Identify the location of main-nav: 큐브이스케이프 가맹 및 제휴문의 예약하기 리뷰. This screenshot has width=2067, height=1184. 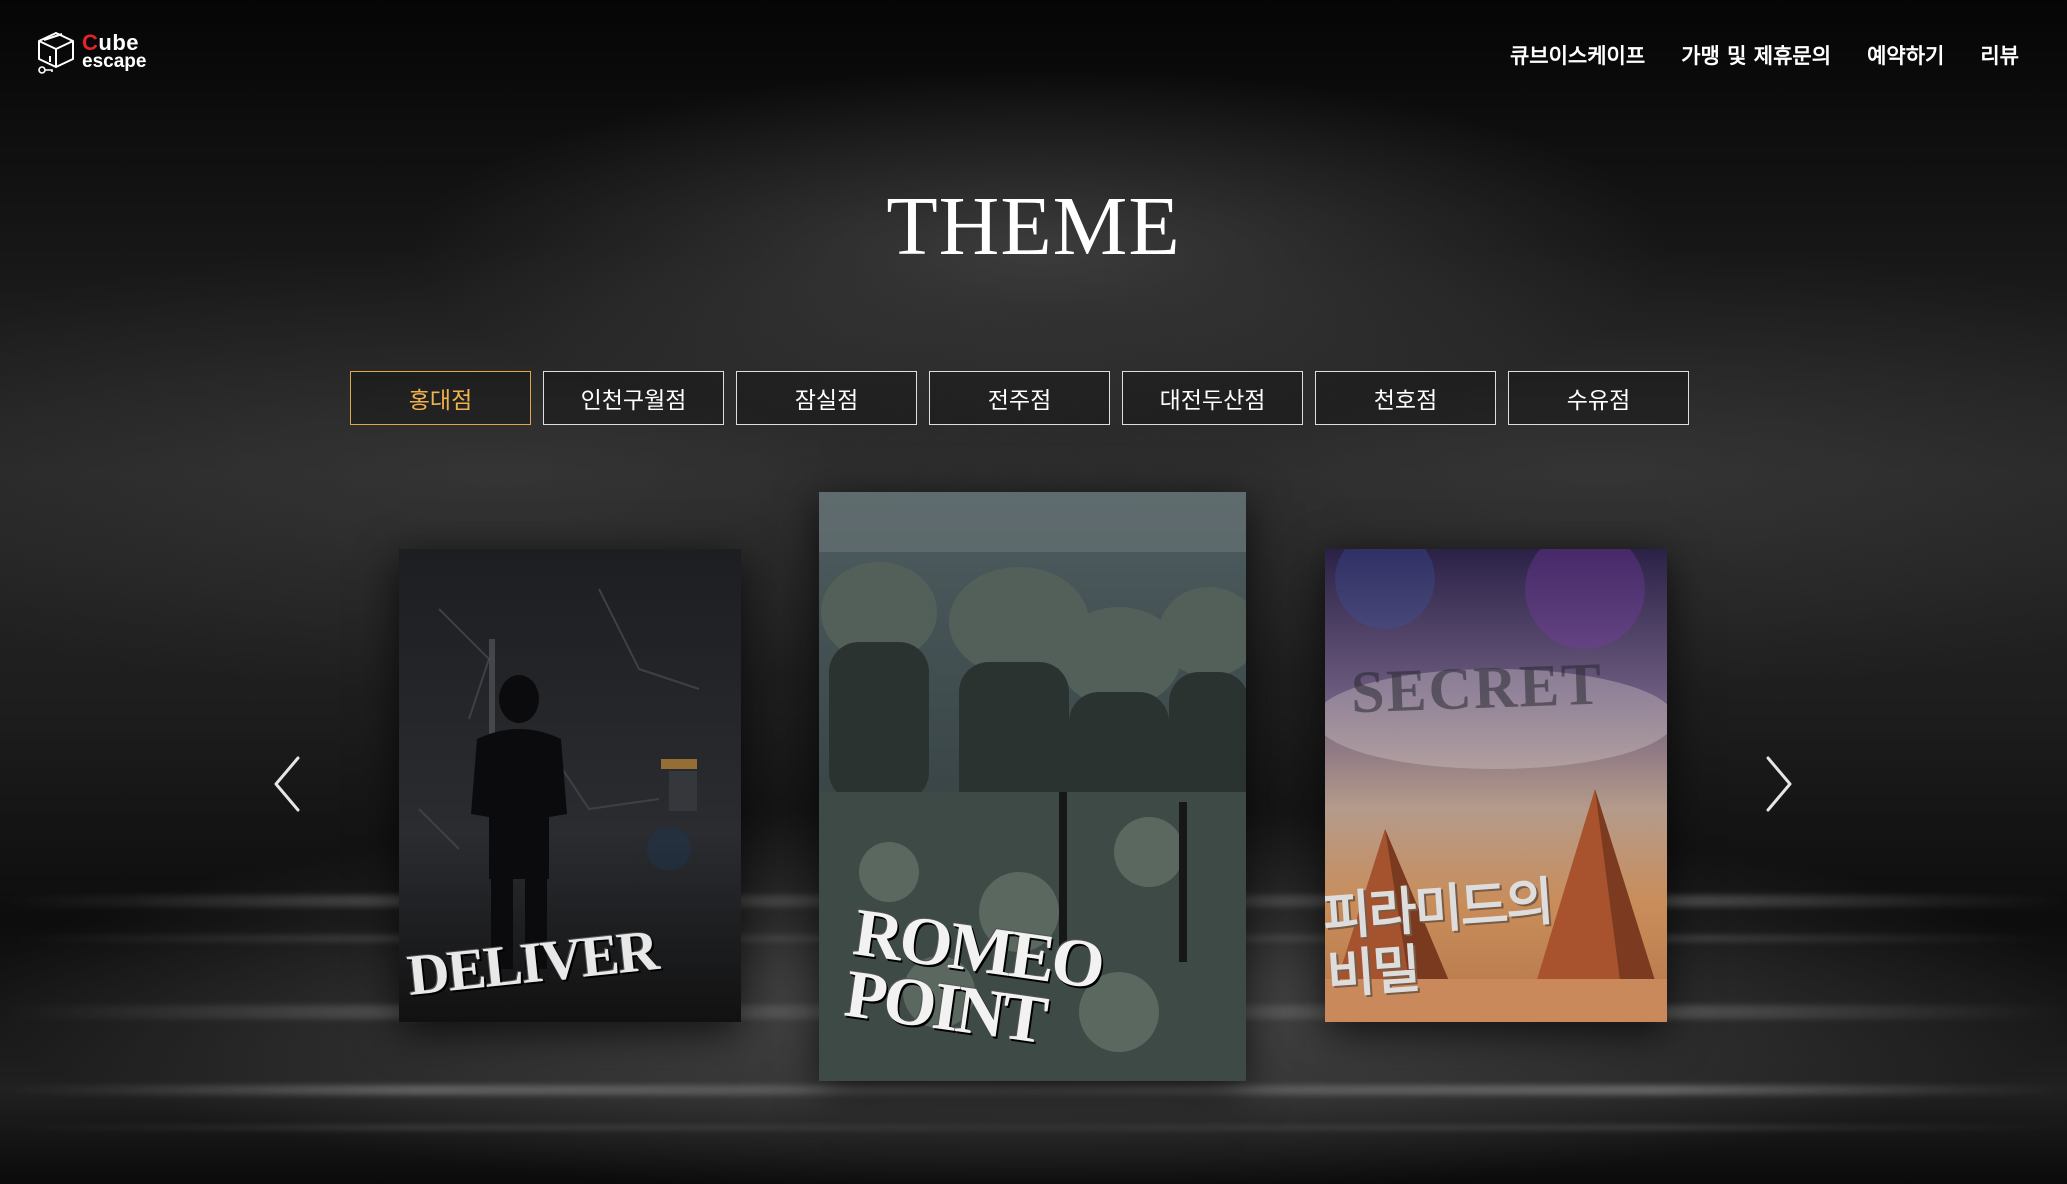
(1764, 55).